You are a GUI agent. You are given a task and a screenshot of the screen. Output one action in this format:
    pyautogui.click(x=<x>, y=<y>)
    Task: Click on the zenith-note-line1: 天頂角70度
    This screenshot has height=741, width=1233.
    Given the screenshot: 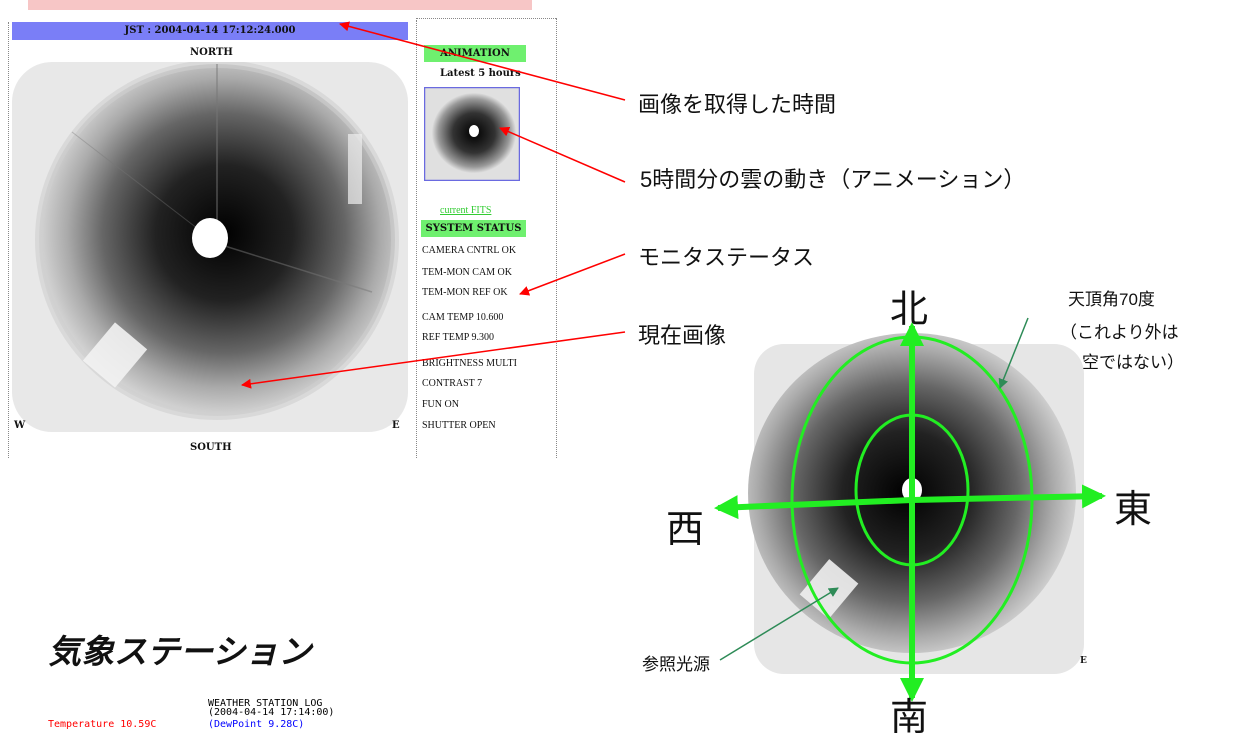 What is the action you would take?
    pyautogui.click(x=1111, y=299)
    